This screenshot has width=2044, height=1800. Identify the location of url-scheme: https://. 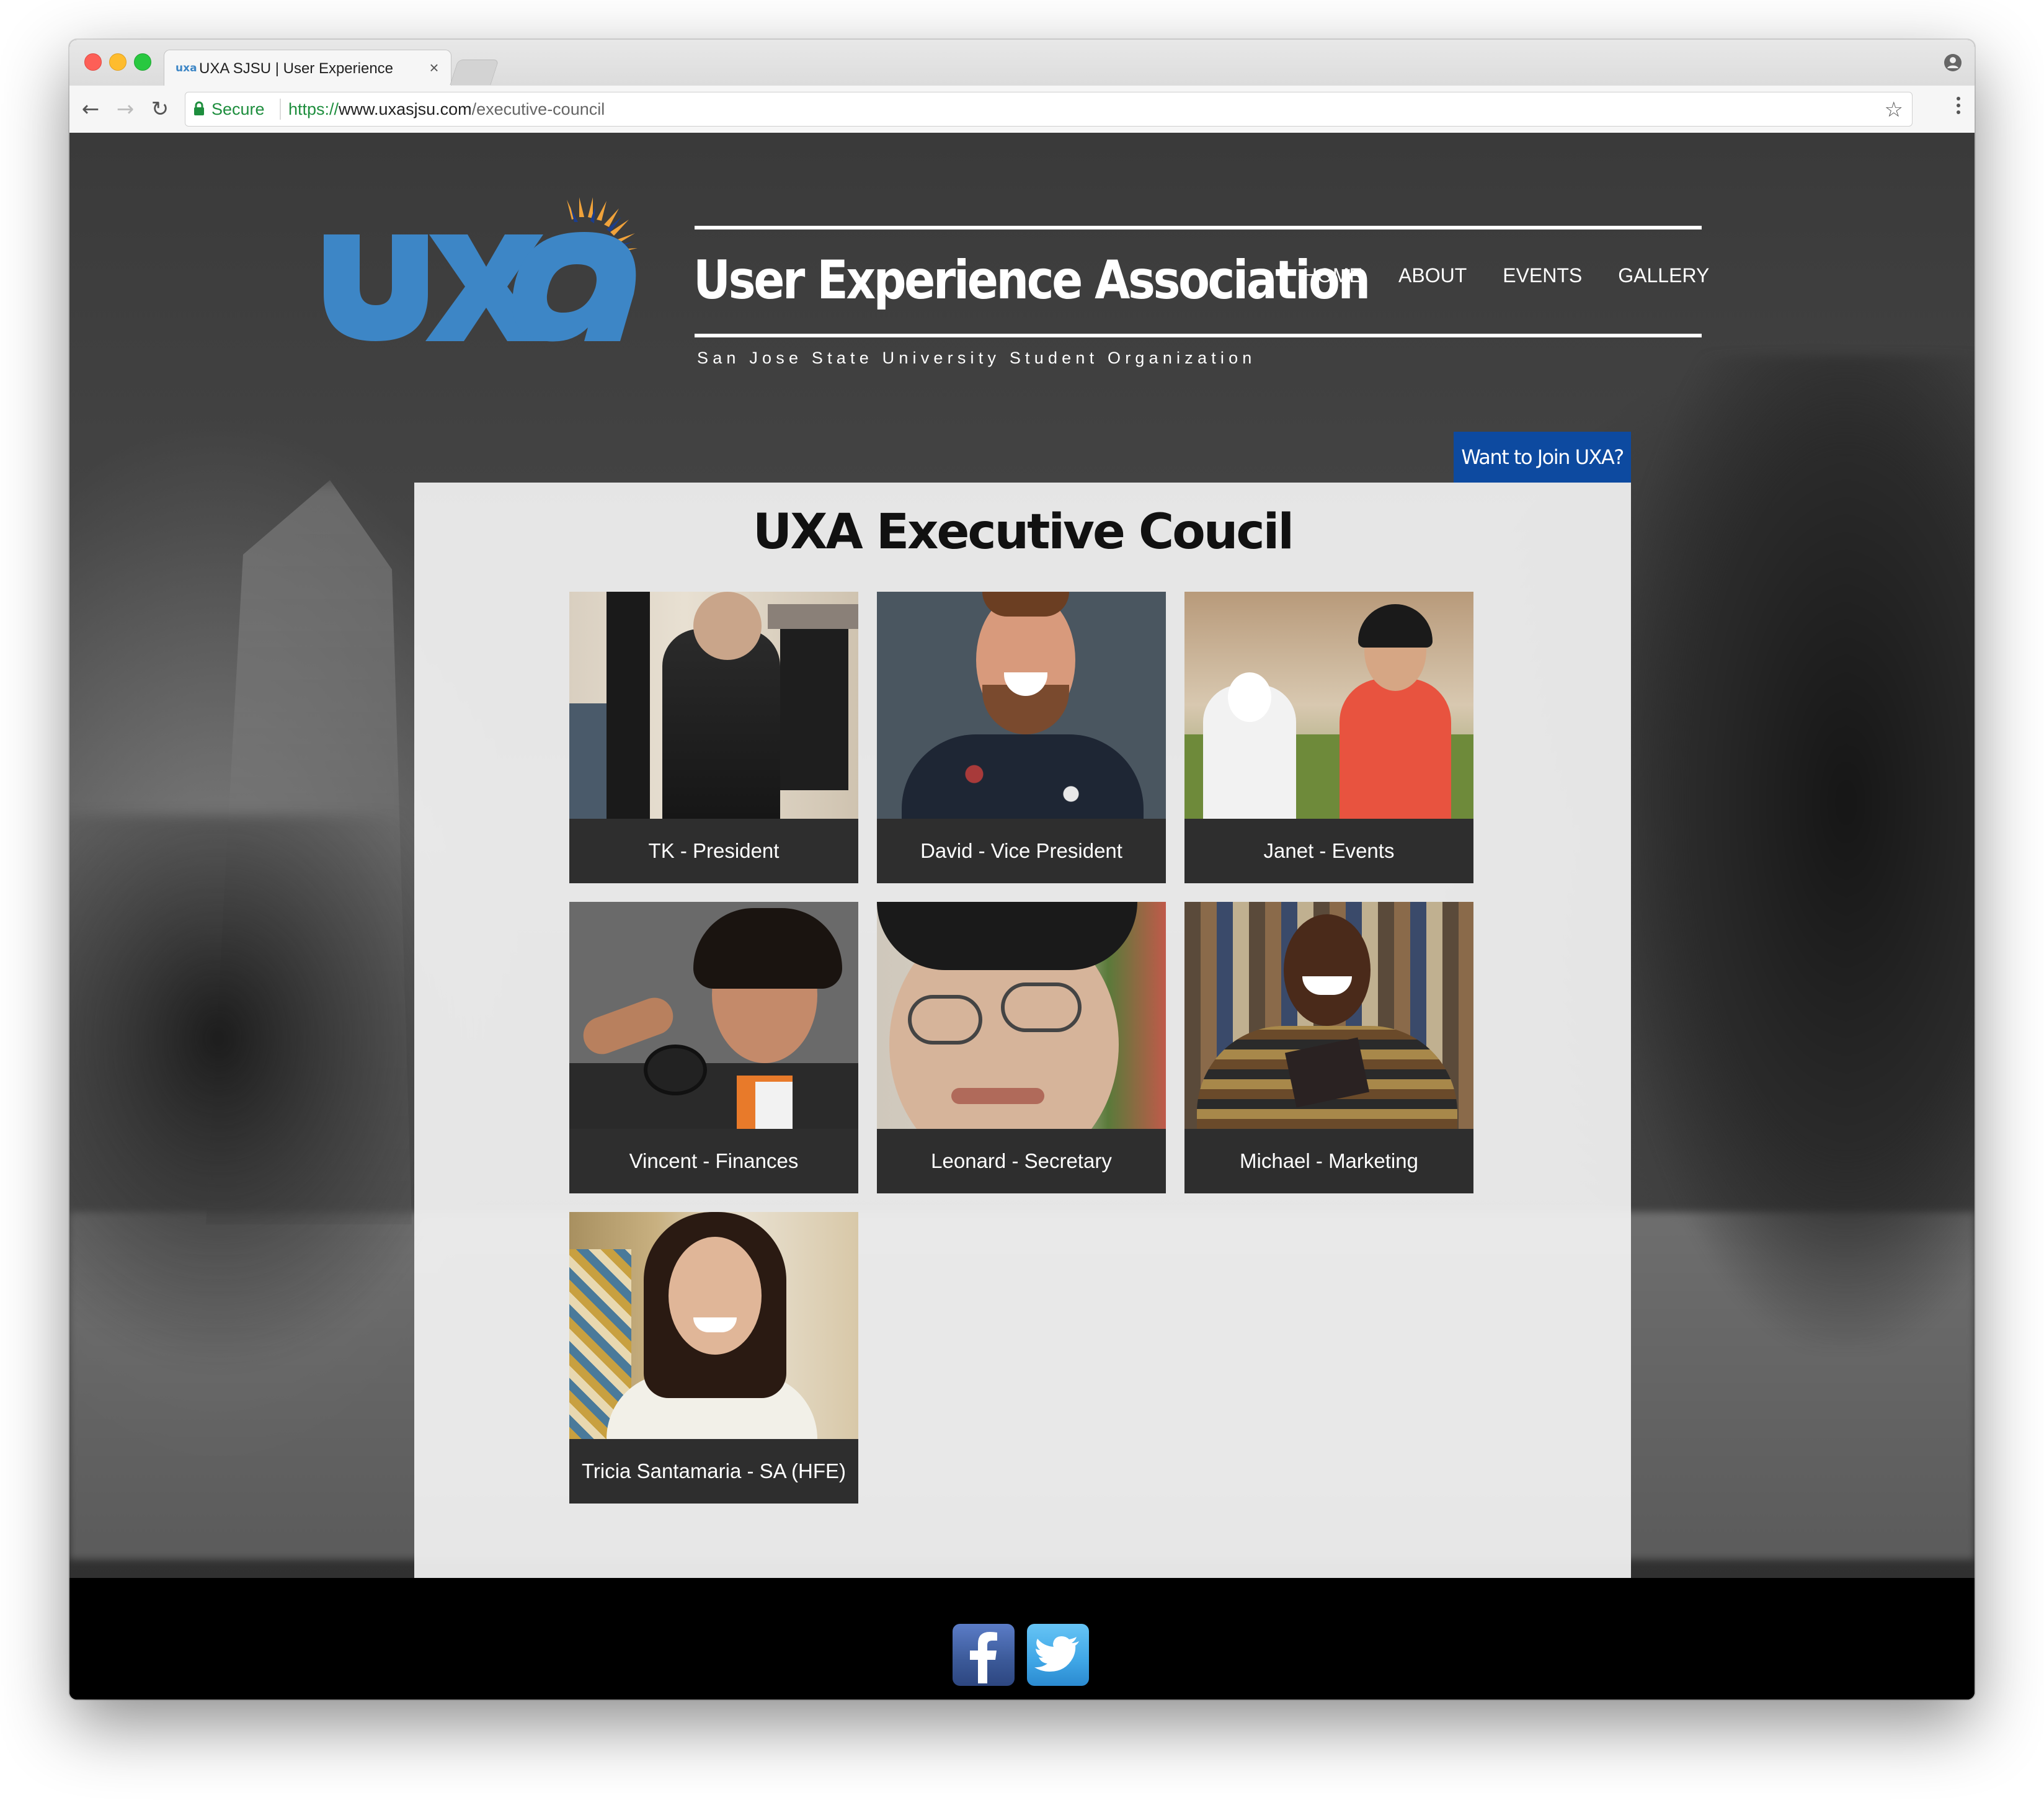
(313, 109).